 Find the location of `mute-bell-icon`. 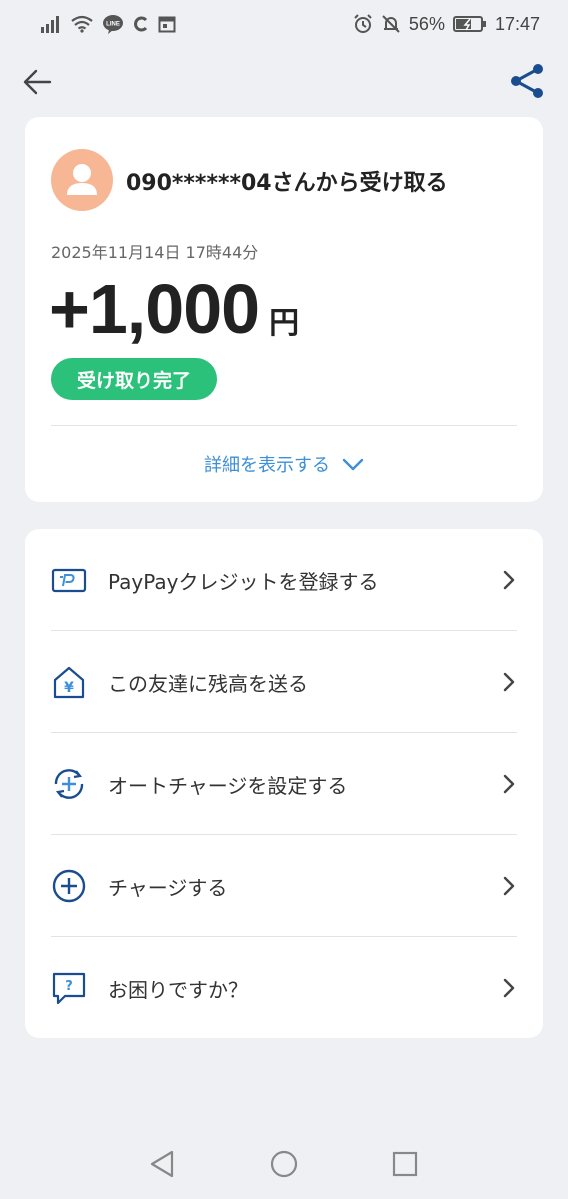

mute-bell-icon is located at coordinates (391, 24).